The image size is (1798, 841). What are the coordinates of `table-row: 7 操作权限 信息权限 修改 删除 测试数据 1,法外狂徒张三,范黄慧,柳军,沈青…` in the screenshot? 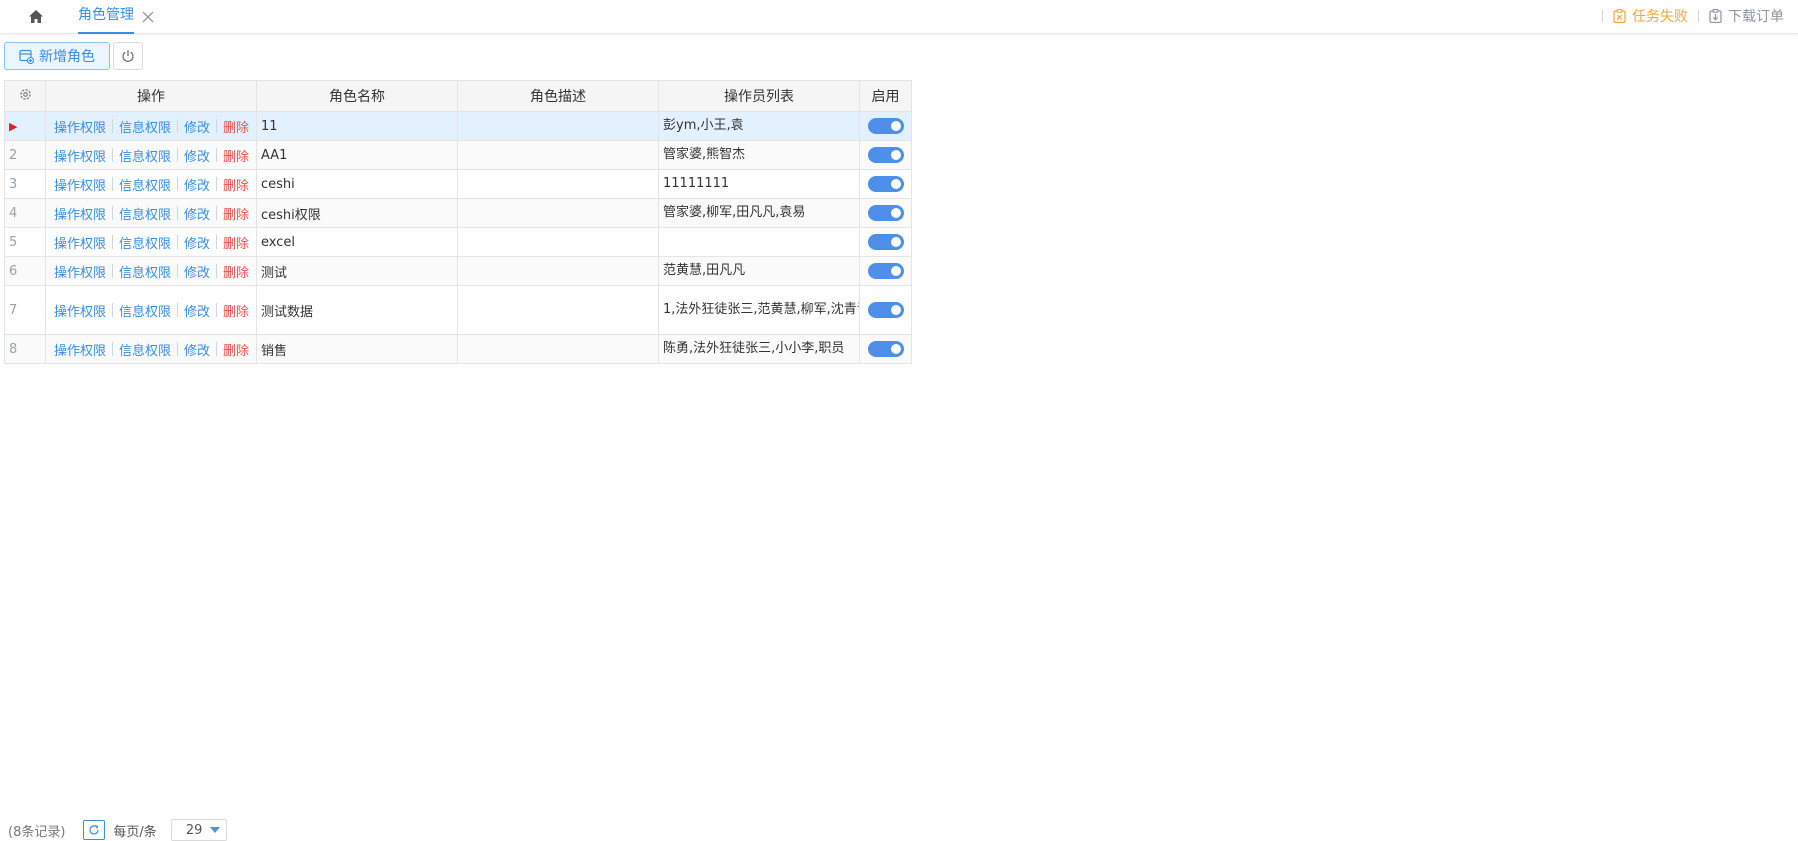 It's located at (458, 310).